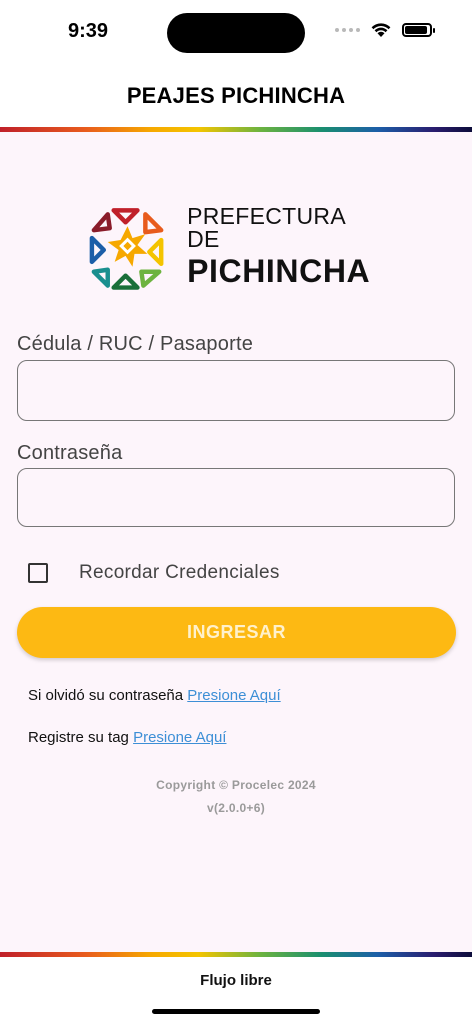  What do you see at coordinates (108, 695) in the screenshot?
I see `forgot-password-text: Si olvidó su contraseña` at bounding box center [108, 695].